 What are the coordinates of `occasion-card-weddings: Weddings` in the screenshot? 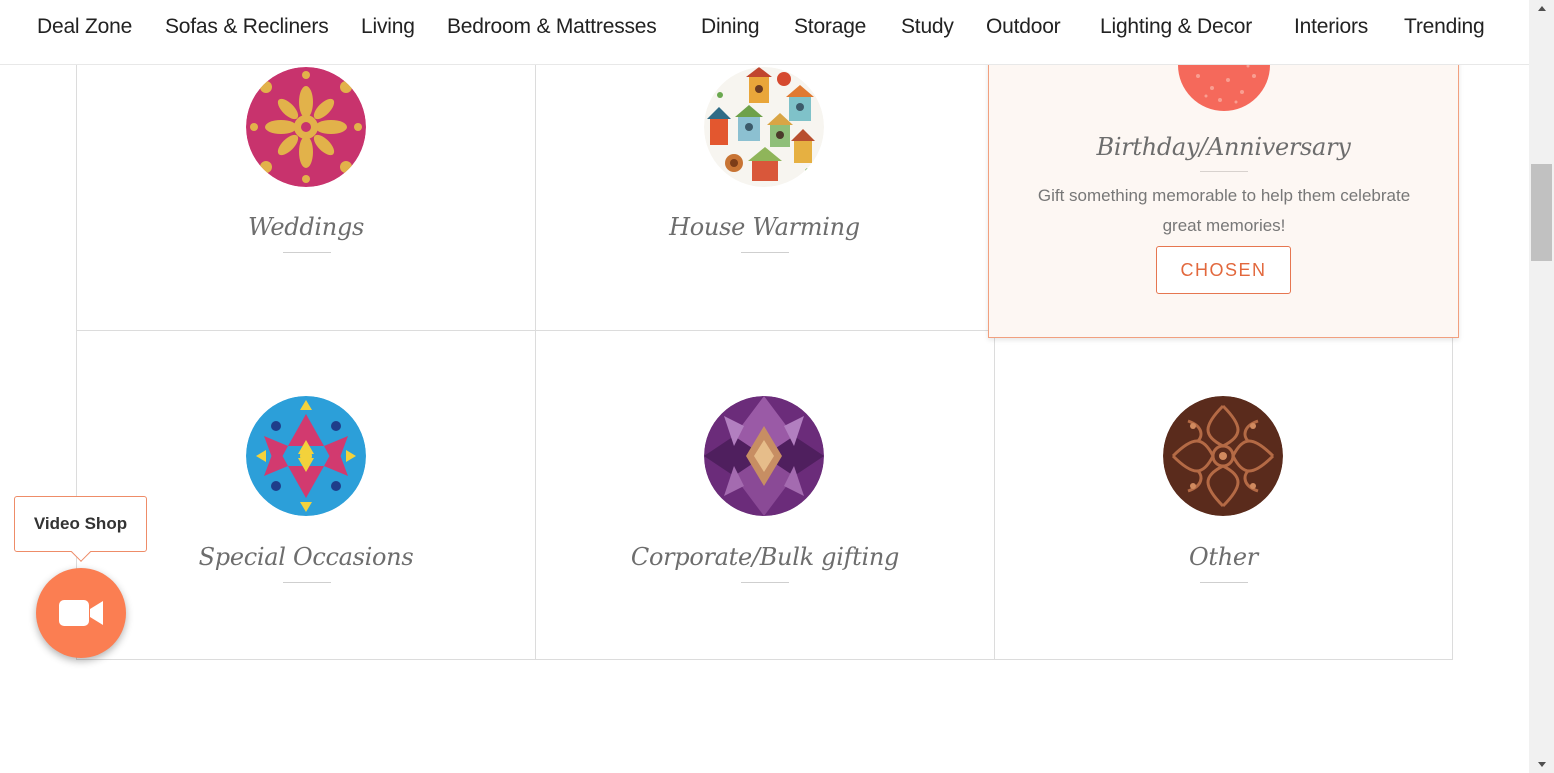 It's located at (306, 185).